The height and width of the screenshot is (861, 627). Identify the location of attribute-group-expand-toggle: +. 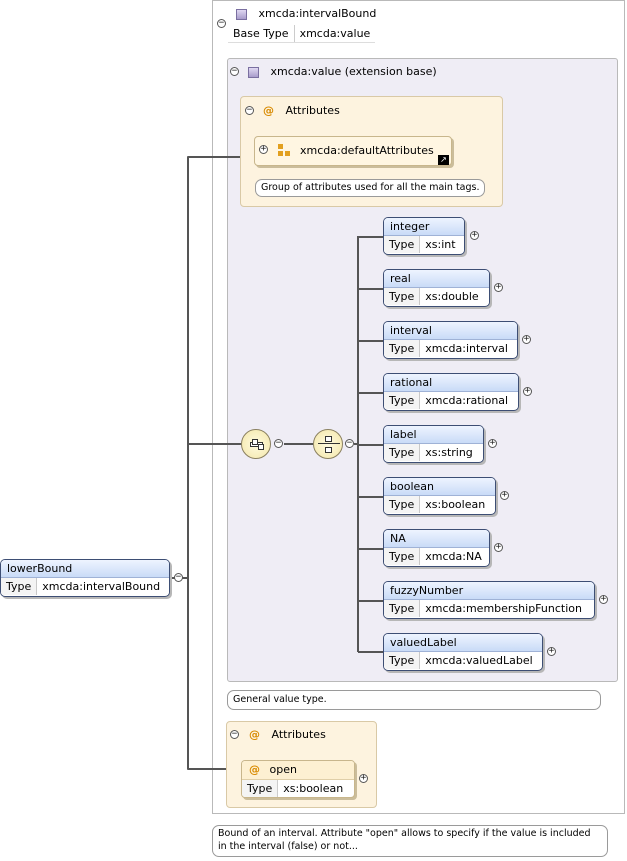
(263, 149).